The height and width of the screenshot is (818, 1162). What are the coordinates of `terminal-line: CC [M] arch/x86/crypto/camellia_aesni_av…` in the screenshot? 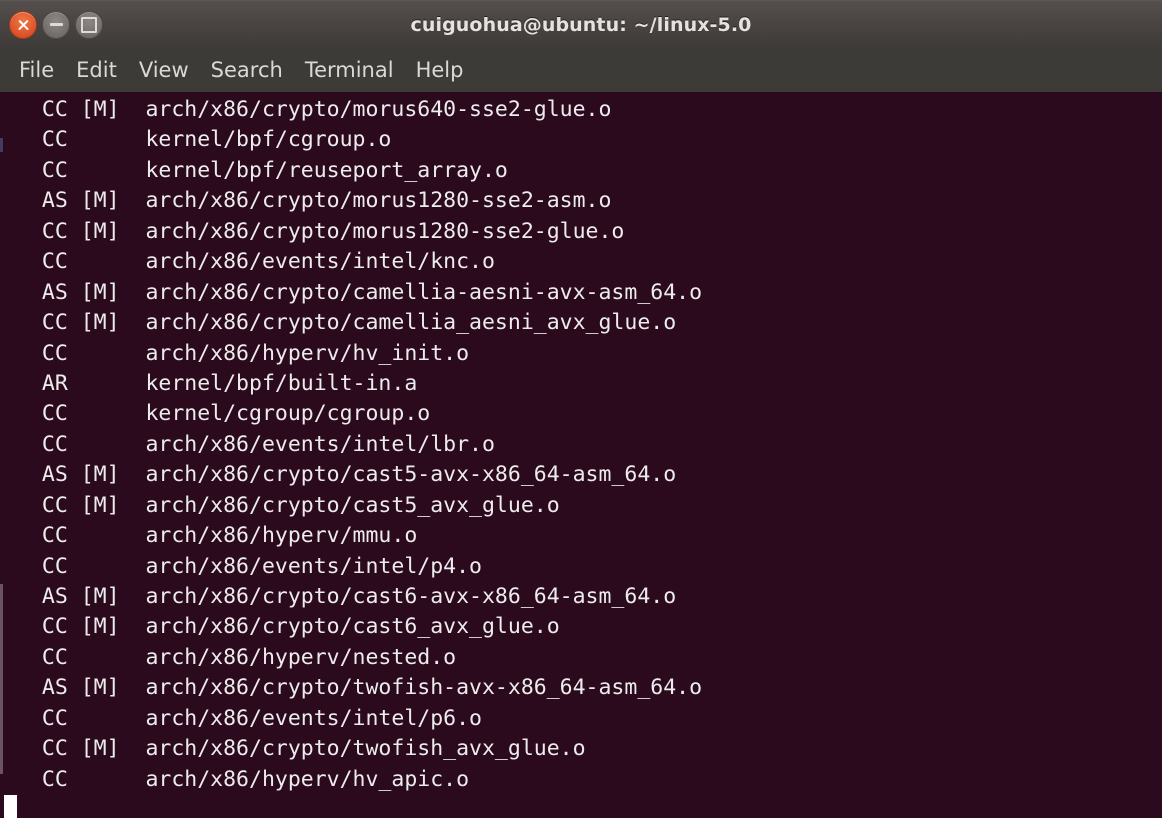 It's located at (346, 323).